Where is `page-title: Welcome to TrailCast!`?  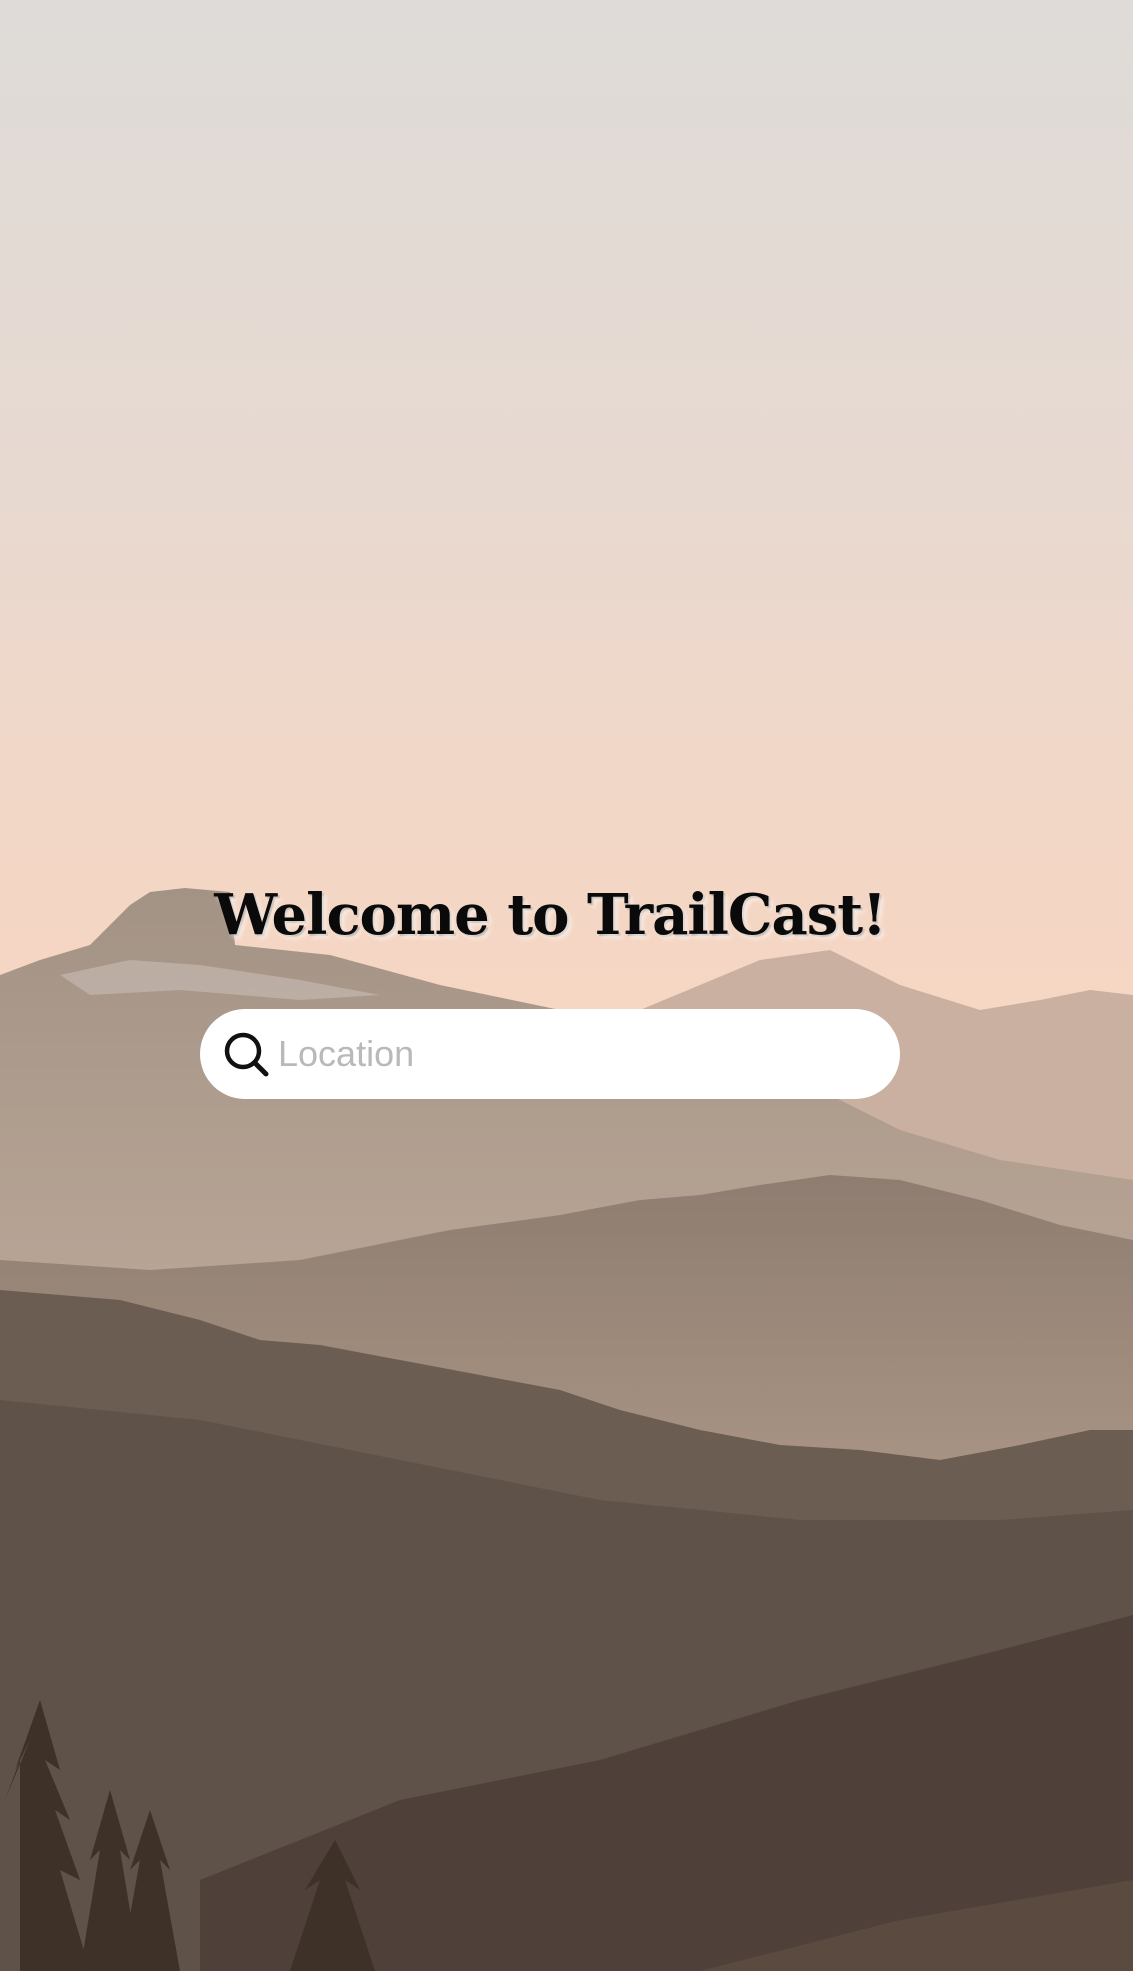 page-title: Welcome to TrailCast! is located at coordinates (550, 915).